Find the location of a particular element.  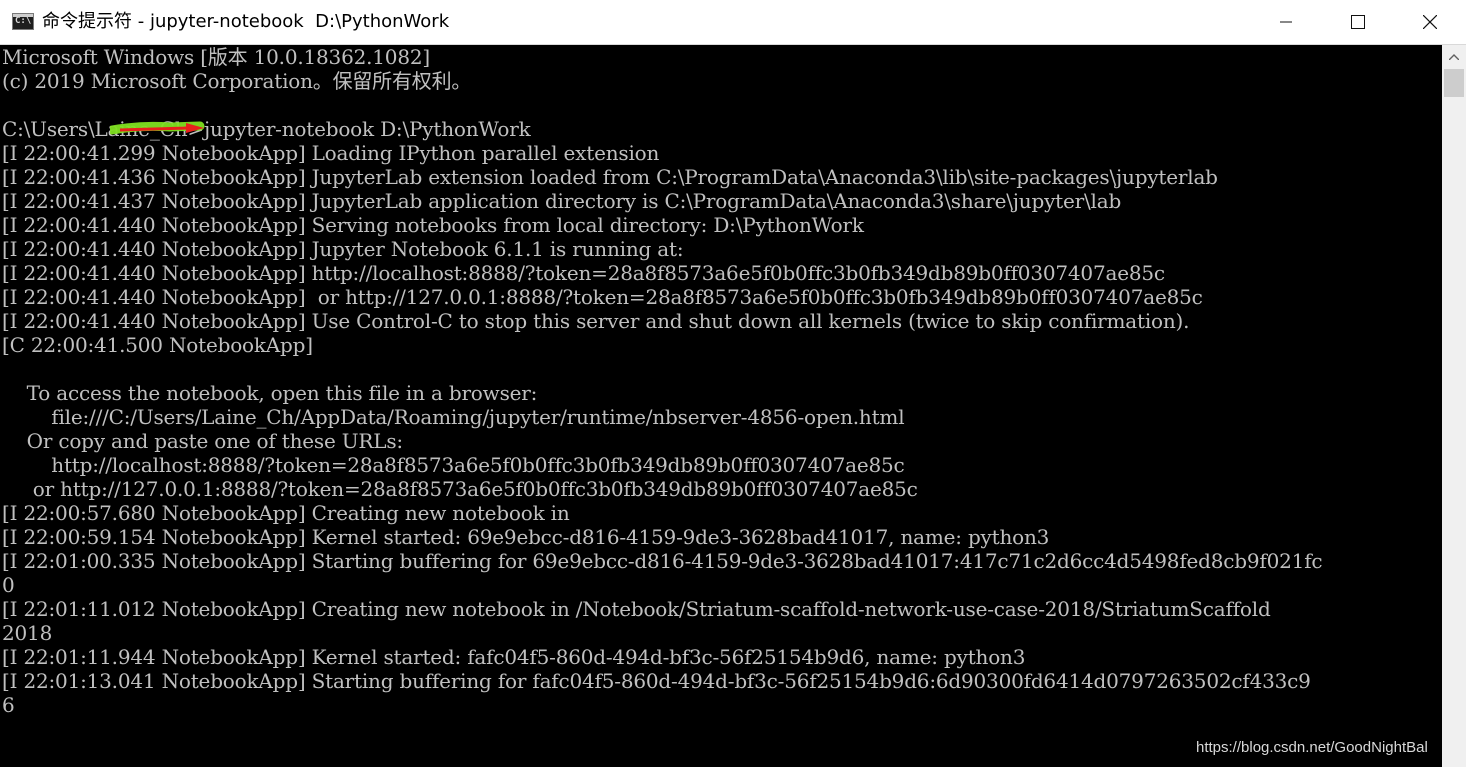

minimize-icon is located at coordinates (1286, 22).